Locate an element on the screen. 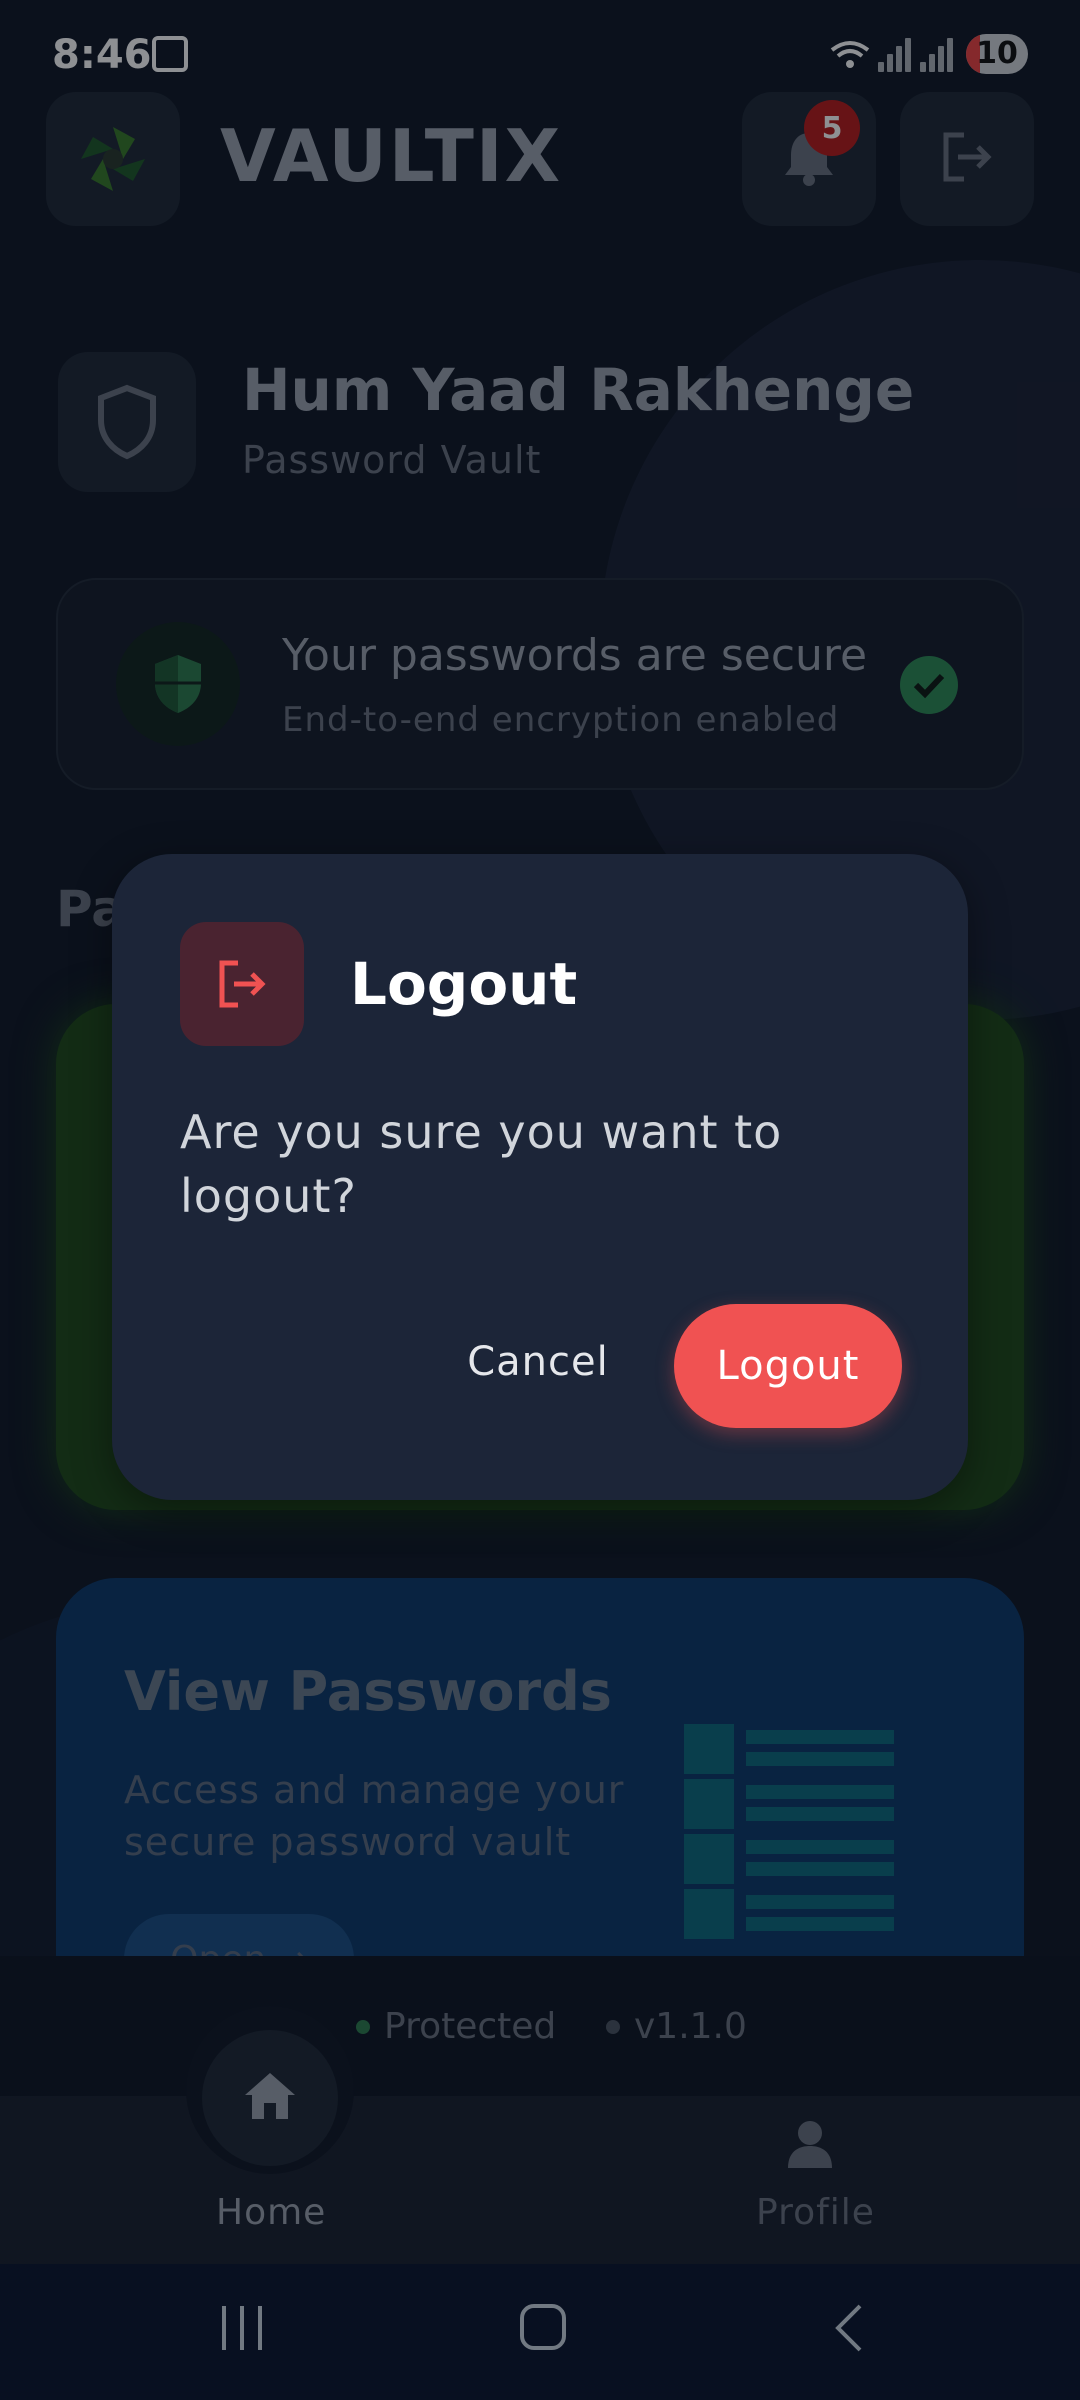 This screenshot has height=2400, width=1080. cancel-button: Cancel is located at coordinates (538, 1362).